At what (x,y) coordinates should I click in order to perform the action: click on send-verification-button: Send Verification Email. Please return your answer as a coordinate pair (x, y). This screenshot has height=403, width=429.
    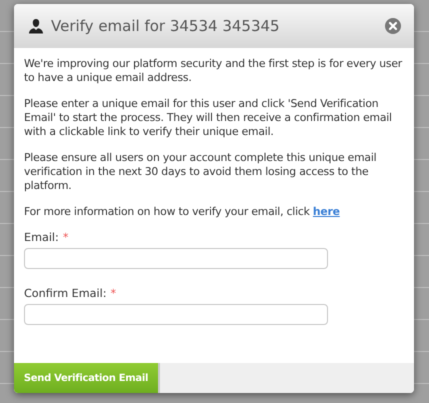
    Looking at the image, I should click on (87, 378).